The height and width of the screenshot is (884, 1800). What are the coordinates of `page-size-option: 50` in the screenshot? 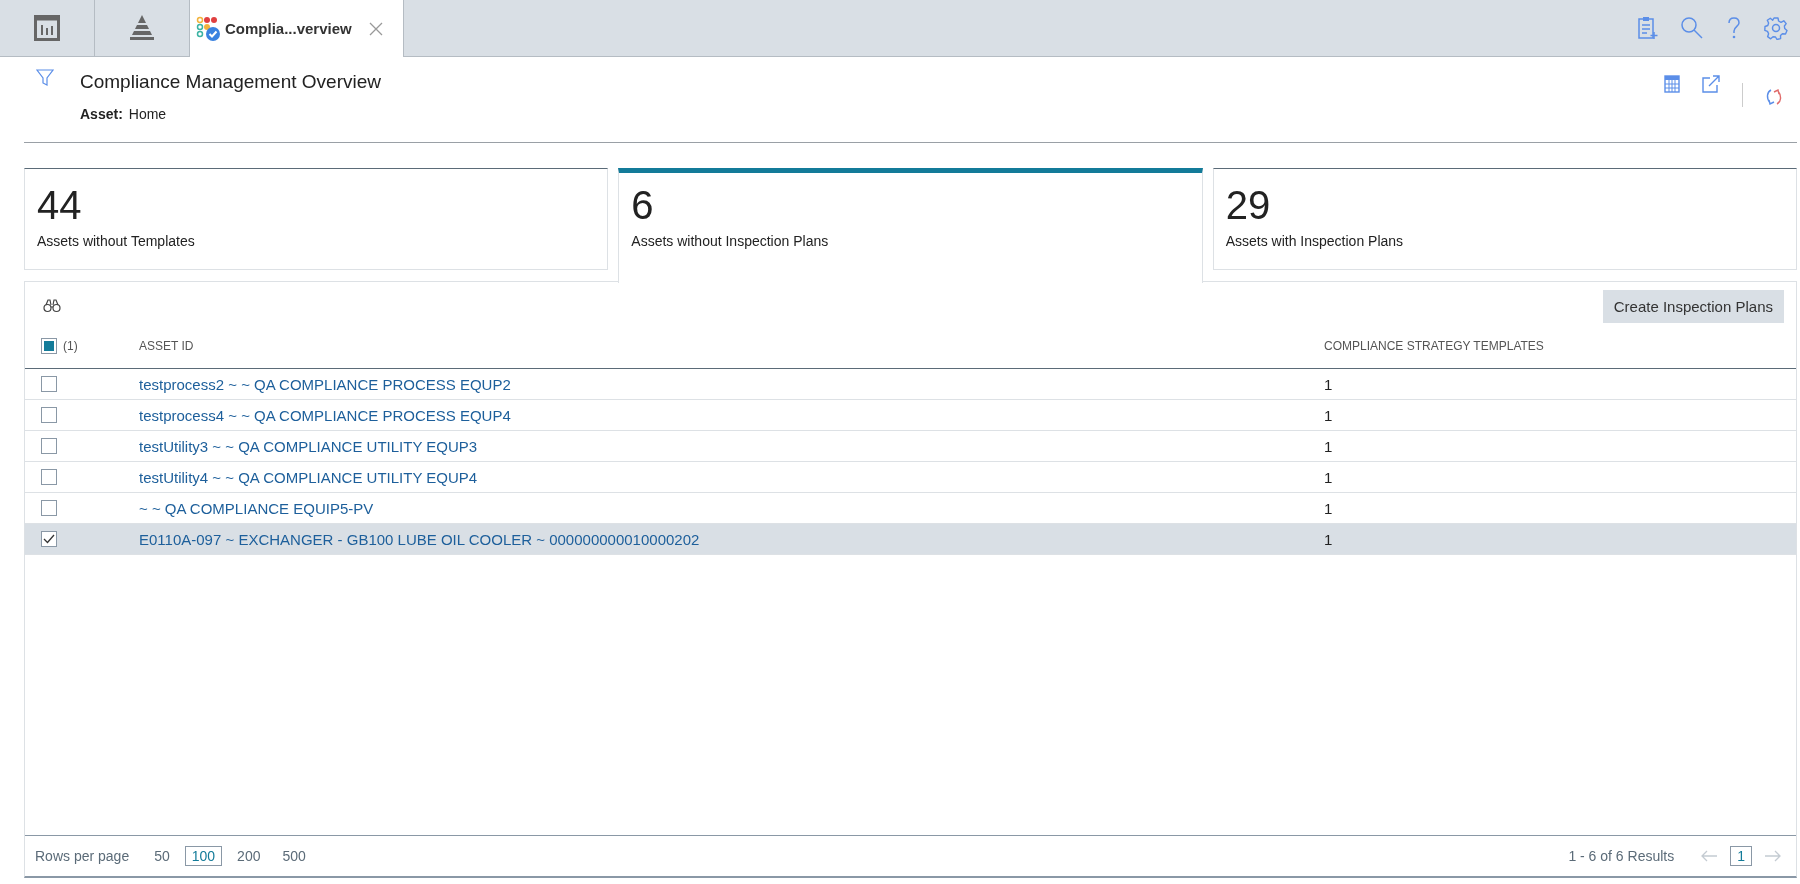 It's located at (162, 856).